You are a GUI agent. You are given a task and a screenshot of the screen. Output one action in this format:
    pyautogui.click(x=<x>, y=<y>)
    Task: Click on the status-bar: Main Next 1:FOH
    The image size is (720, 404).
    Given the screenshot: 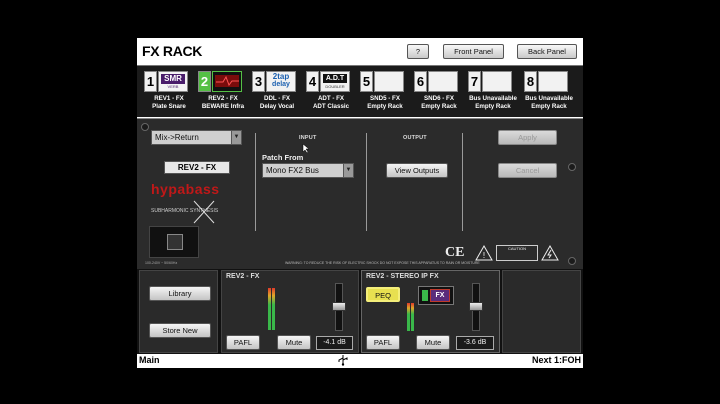 What is the action you would take?
    pyautogui.click(x=360, y=361)
    